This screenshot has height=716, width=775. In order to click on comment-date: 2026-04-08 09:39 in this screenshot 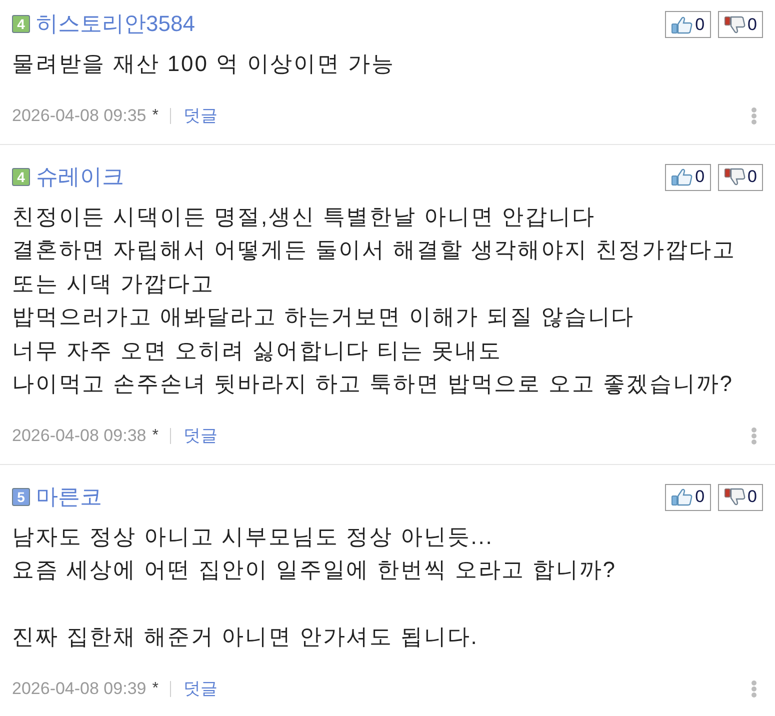, I will do `click(79, 689)`.